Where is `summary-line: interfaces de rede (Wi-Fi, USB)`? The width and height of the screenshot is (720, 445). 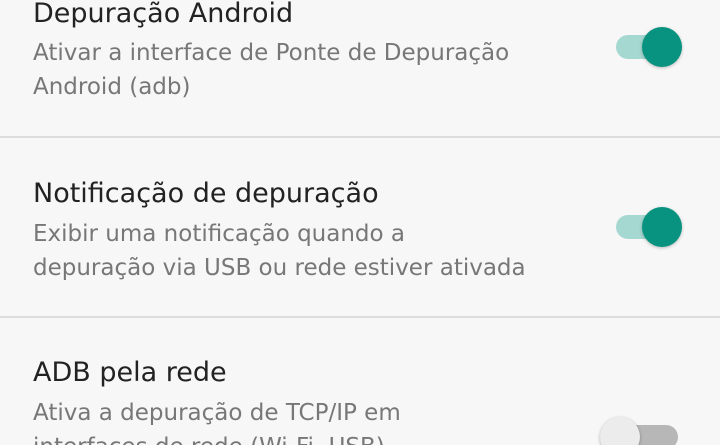
summary-line: interfaces de rede (Wi-Fi, USB) is located at coordinates (313, 437).